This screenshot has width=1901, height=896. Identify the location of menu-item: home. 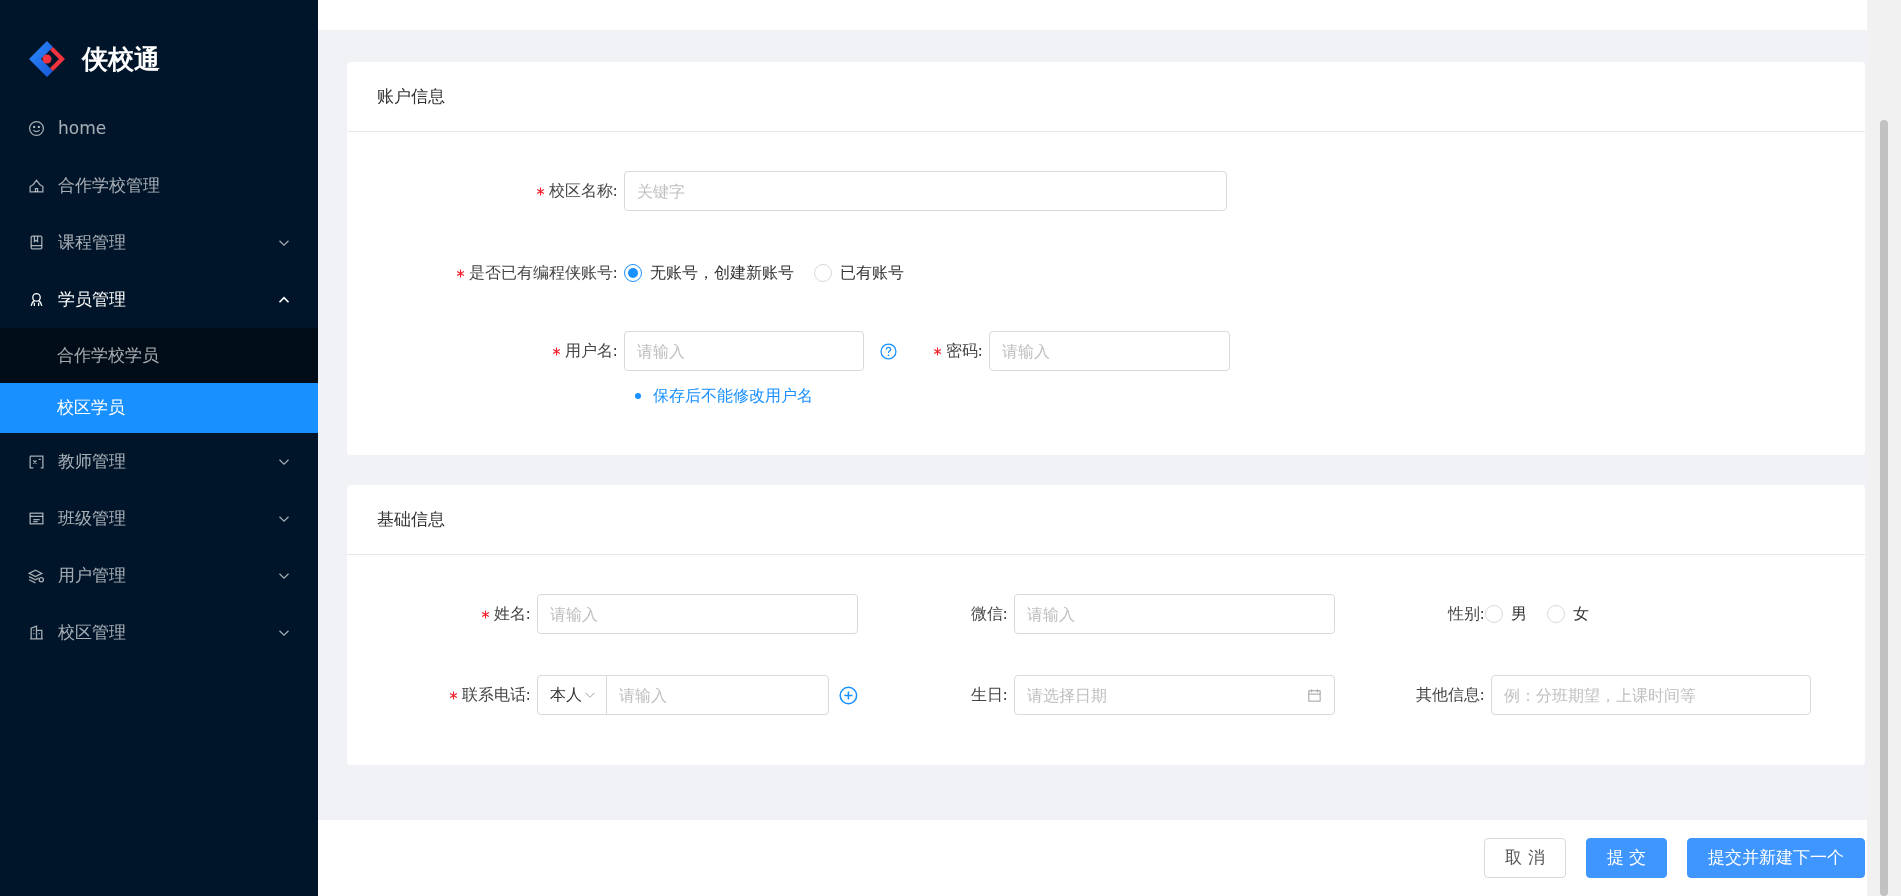
(159, 128).